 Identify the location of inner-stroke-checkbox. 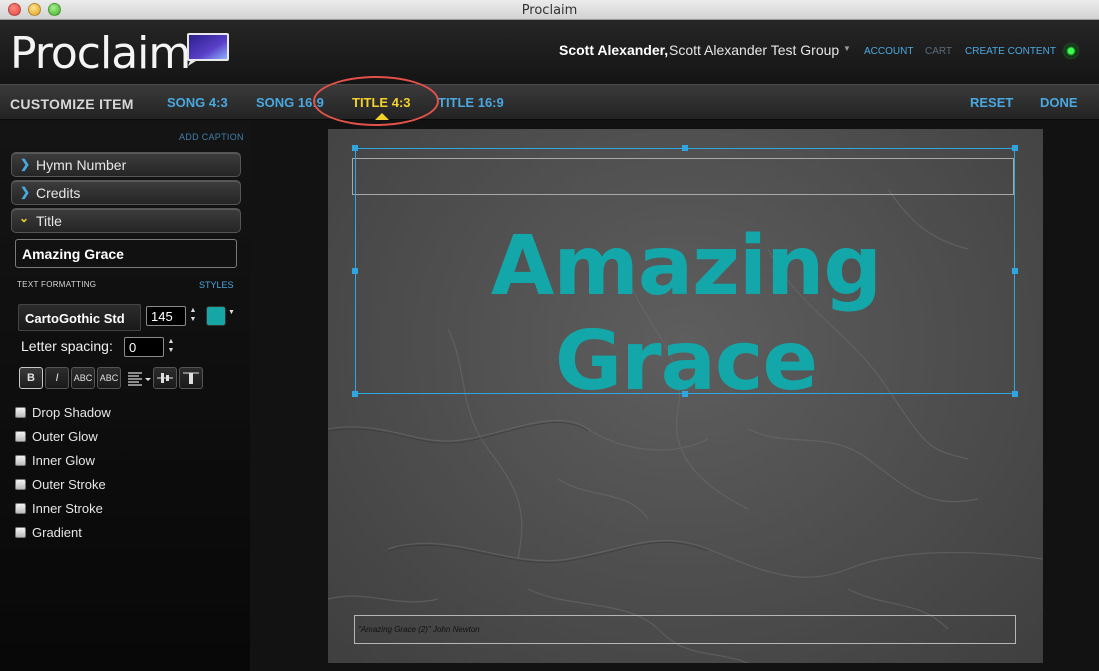
(20, 508).